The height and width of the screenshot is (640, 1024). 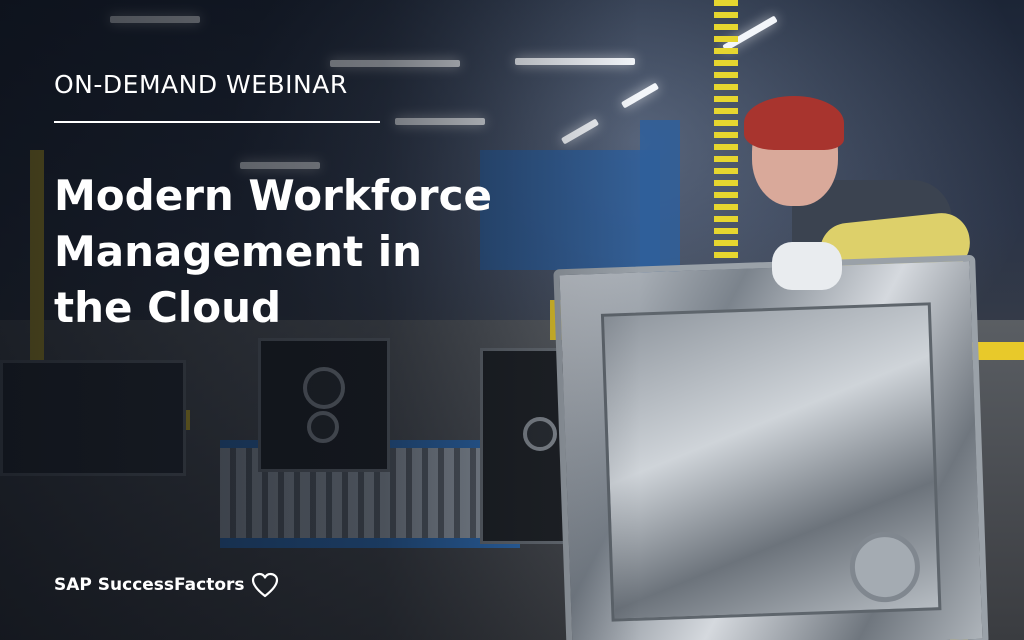 I want to click on heart-outline-icon, so click(x=264, y=585).